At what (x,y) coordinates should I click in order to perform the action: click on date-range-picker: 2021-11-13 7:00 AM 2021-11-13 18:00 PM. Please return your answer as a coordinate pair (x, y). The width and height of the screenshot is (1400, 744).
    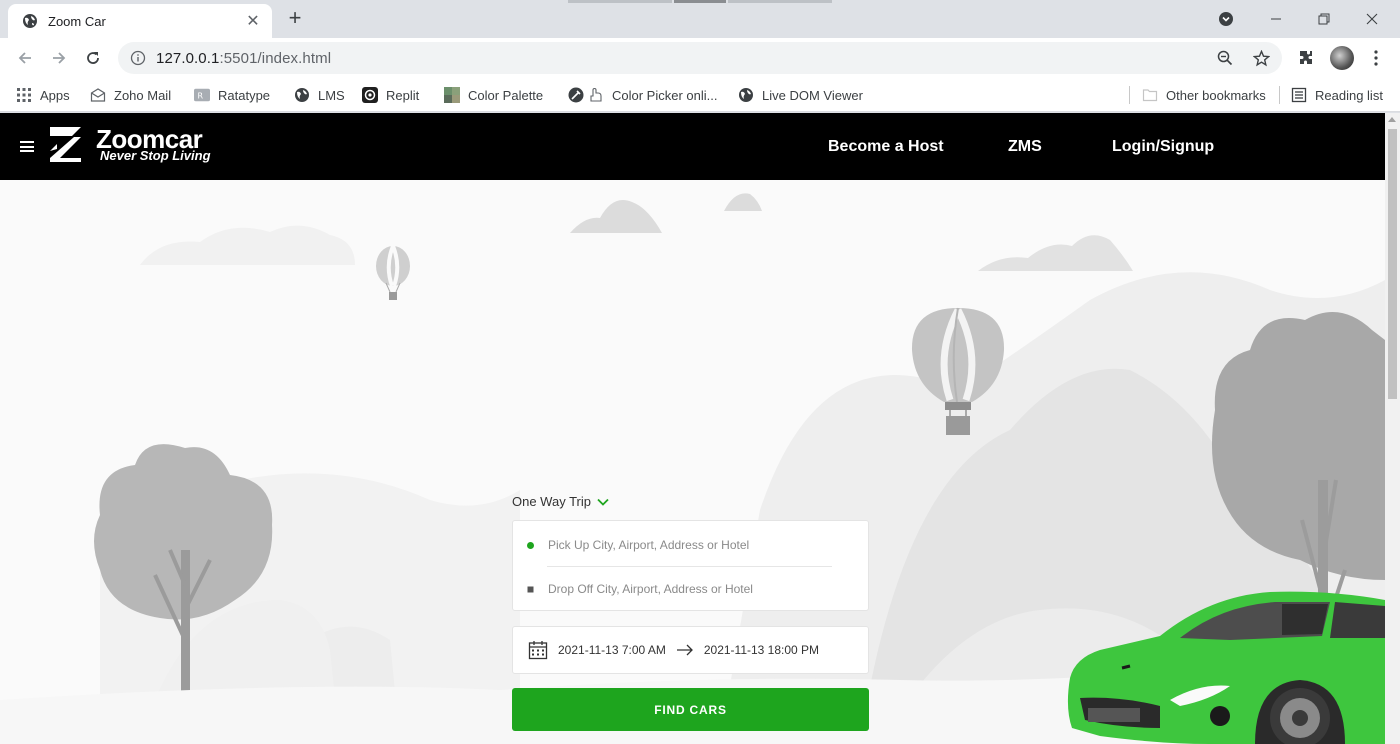
    Looking at the image, I should click on (690, 650).